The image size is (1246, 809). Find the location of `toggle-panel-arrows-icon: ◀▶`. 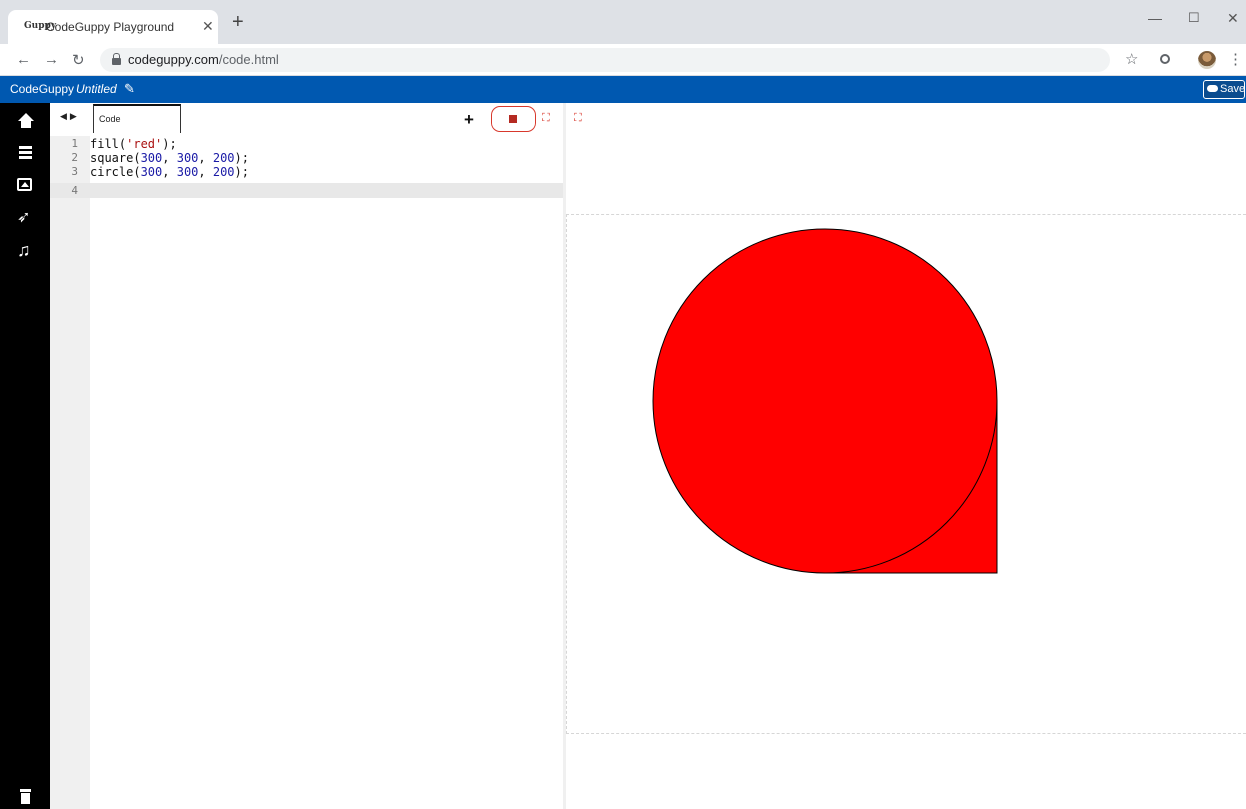

toggle-panel-arrows-icon: ◀▶ is located at coordinates (70, 116).